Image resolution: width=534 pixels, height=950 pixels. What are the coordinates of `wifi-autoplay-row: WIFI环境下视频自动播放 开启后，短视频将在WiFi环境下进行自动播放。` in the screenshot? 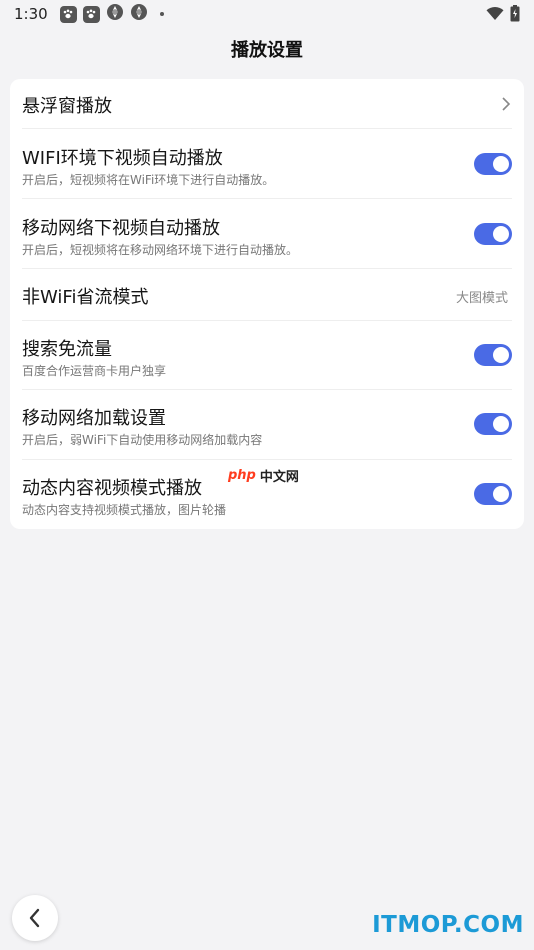 It's located at (267, 164).